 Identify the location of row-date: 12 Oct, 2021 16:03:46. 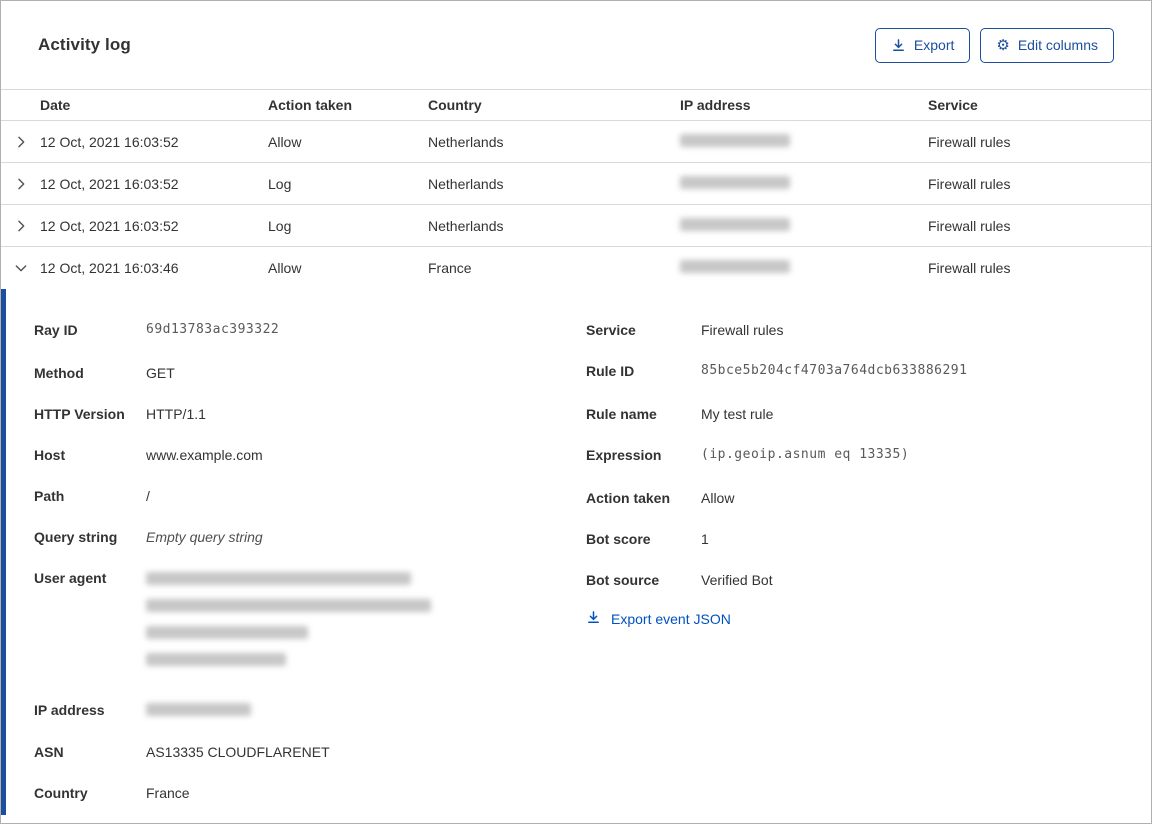
(109, 268).